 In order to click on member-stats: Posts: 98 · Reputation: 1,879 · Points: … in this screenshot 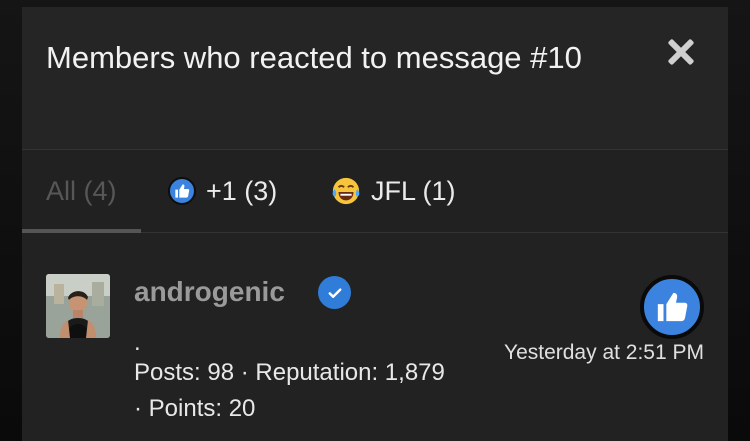, I will do `click(314, 391)`.